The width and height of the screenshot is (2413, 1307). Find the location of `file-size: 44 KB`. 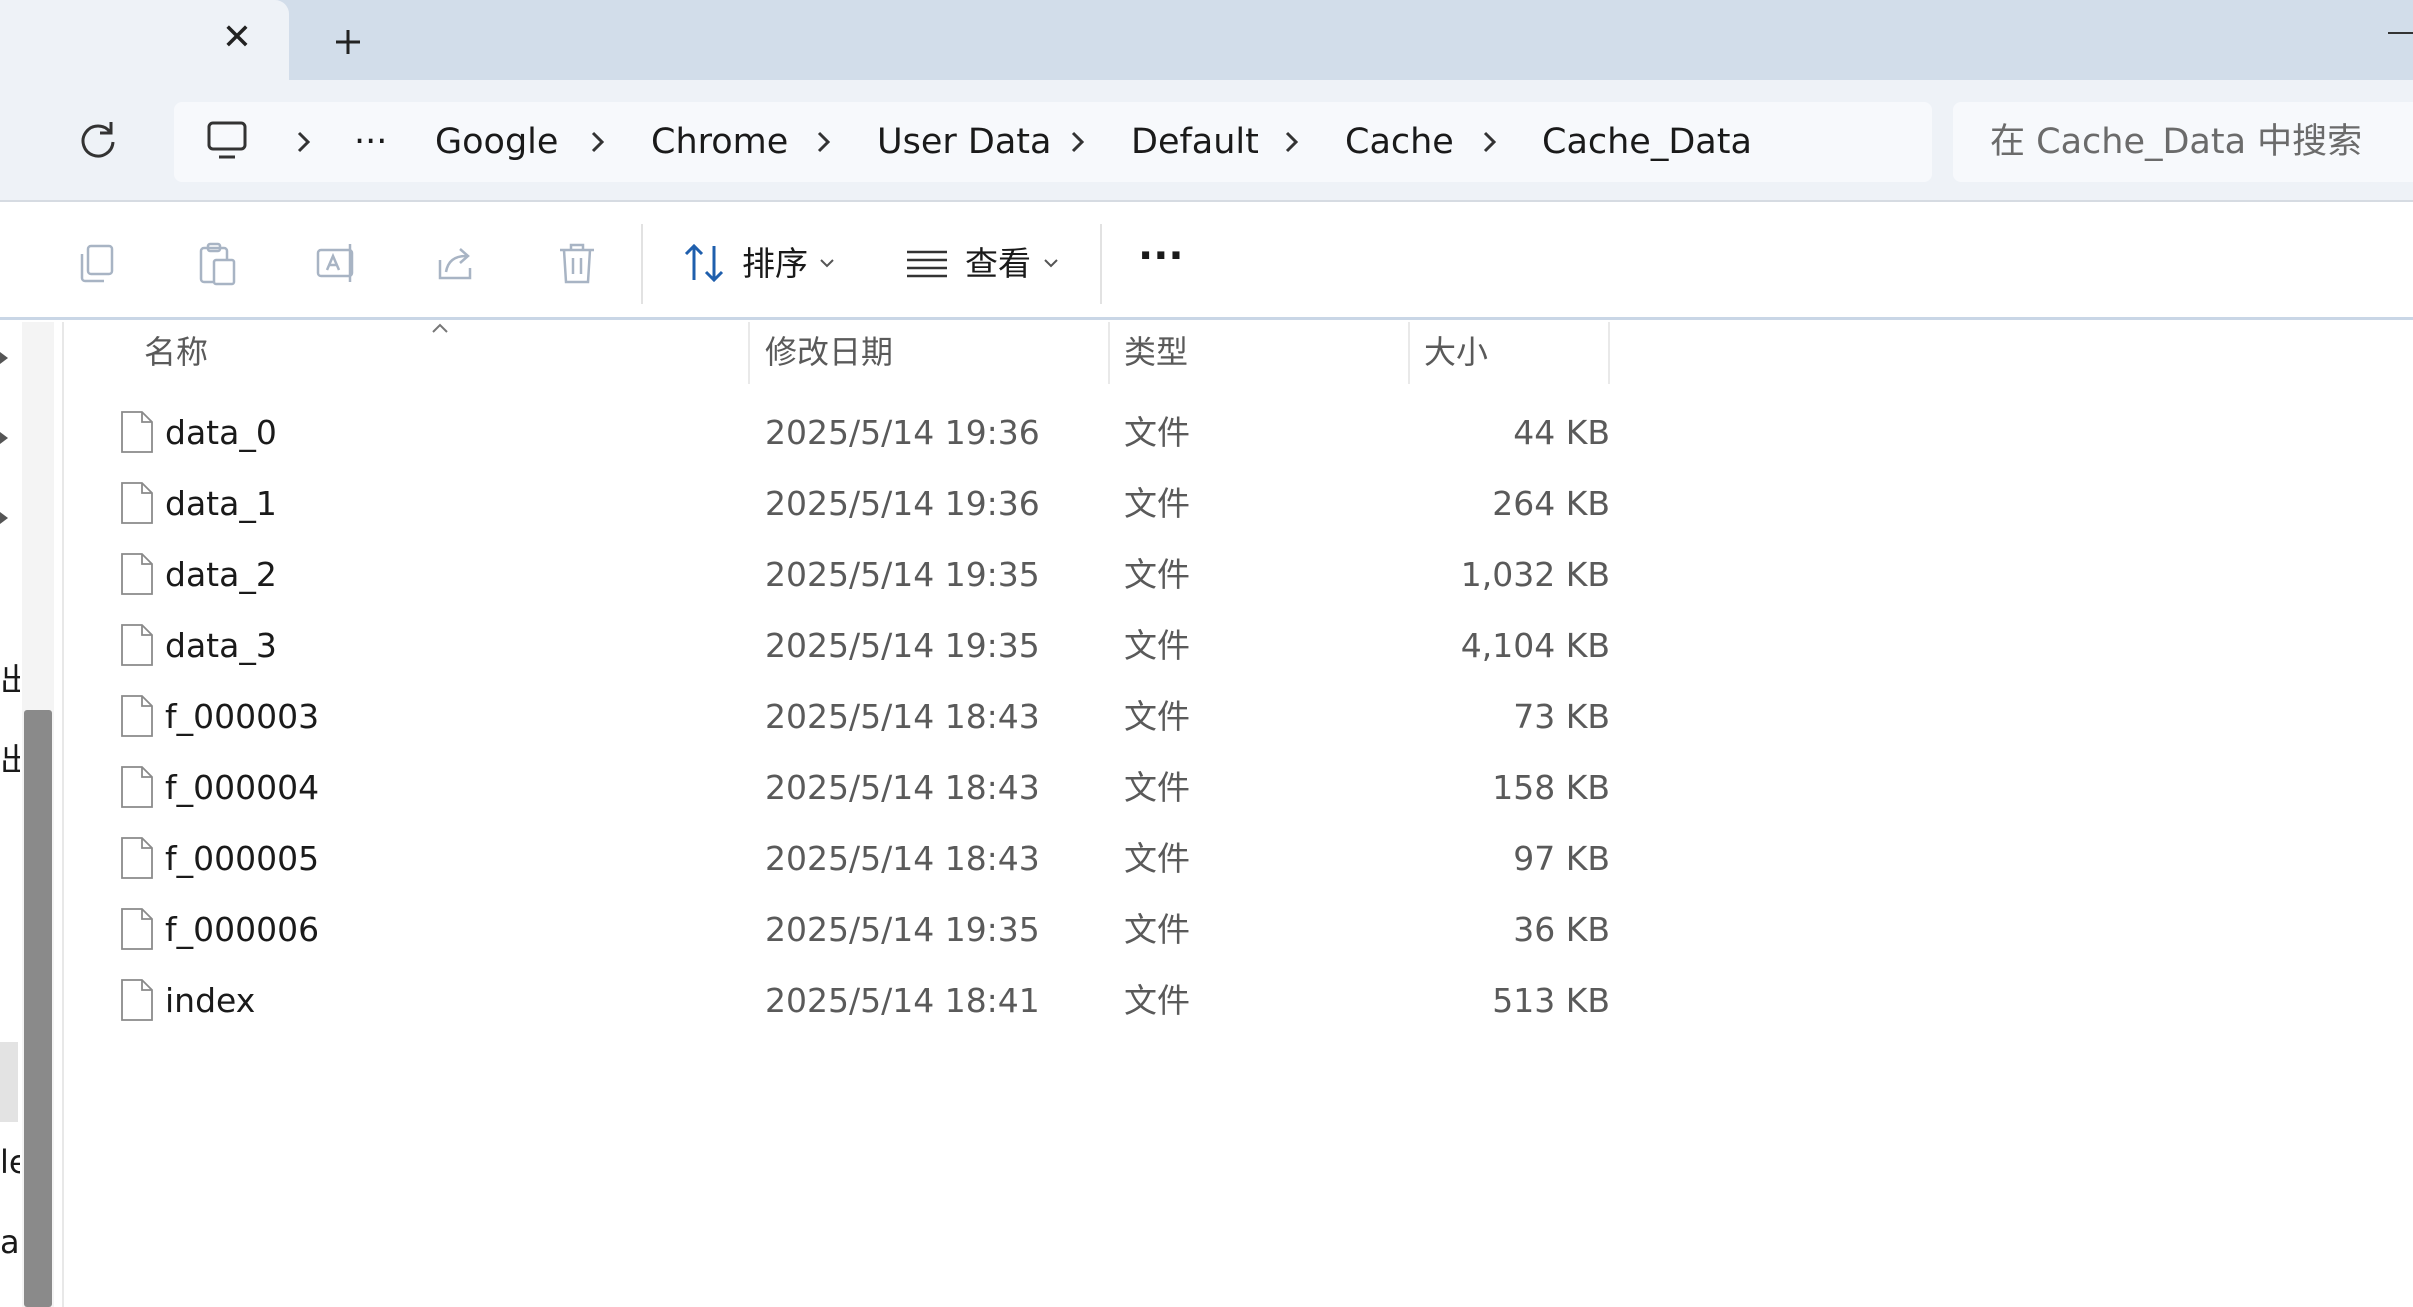

file-size: 44 KB is located at coordinates (1561, 432).